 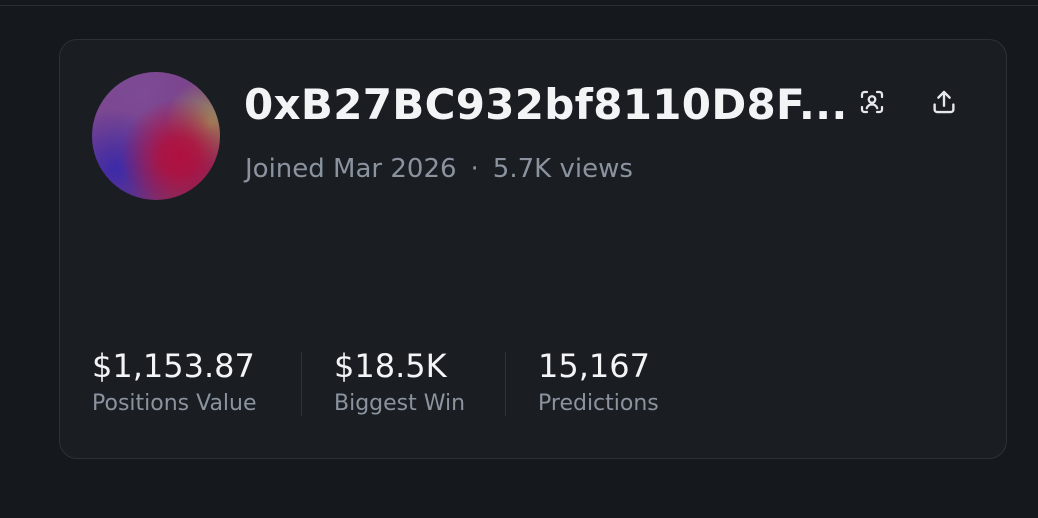 I want to click on stat-value: $18.5K, so click(x=390, y=366).